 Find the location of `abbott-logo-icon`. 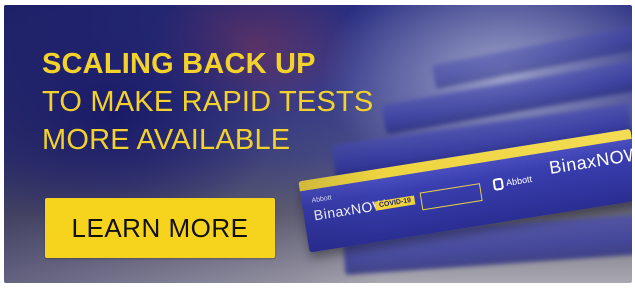

abbott-logo-icon is located at coordinates (498, 184).